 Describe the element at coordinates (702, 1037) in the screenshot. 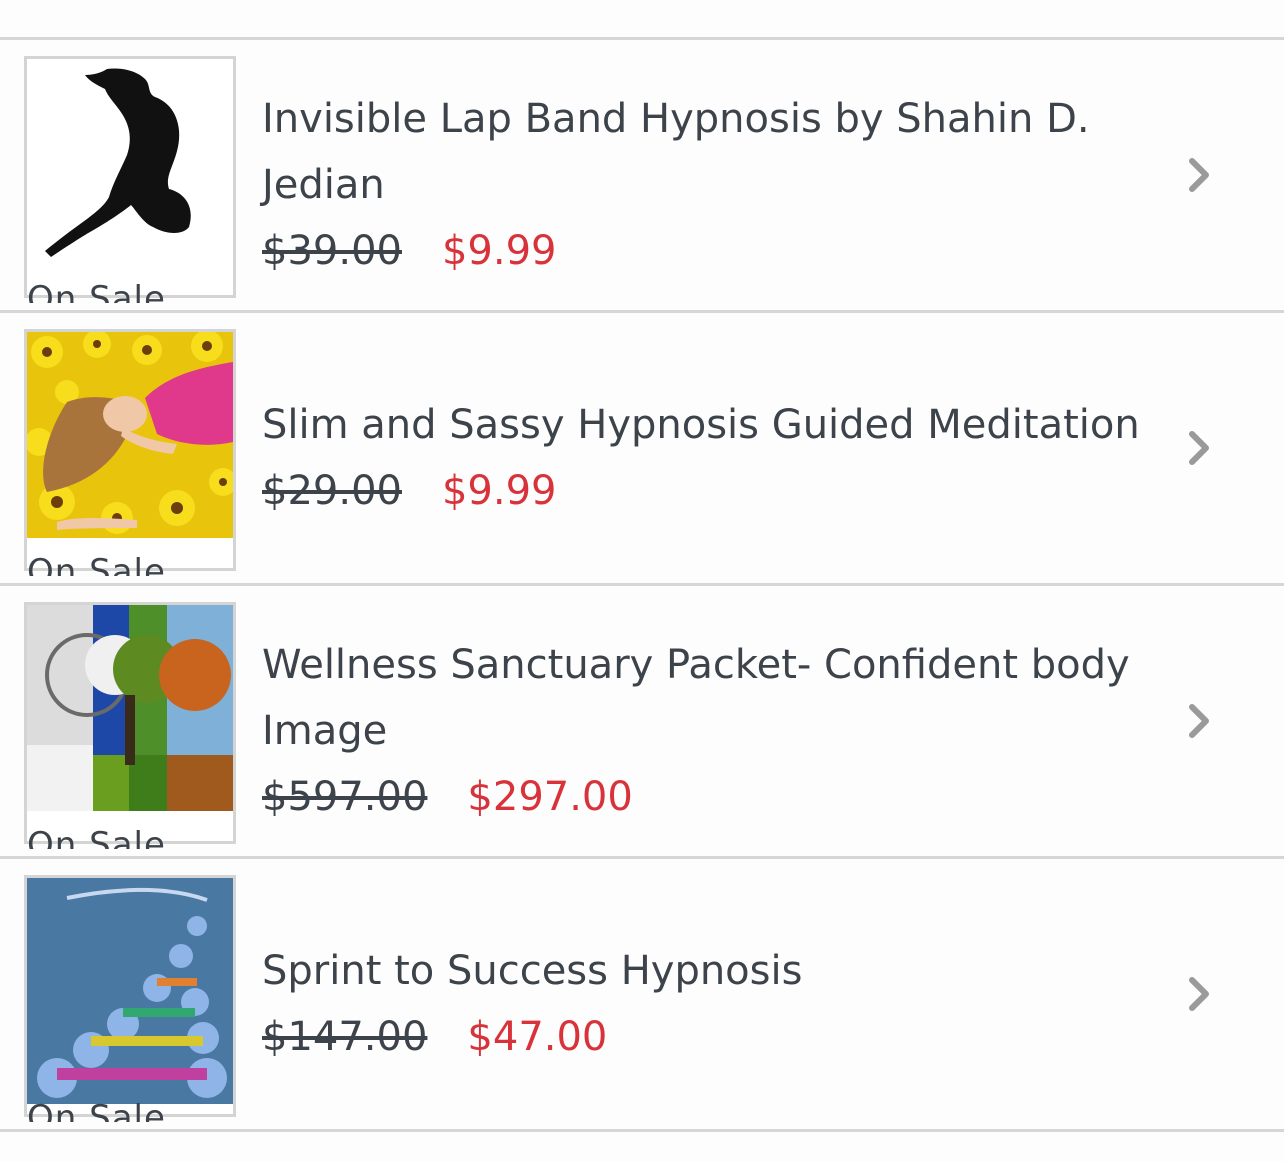

I see `price-line: $147.00 $47.00` at that location.